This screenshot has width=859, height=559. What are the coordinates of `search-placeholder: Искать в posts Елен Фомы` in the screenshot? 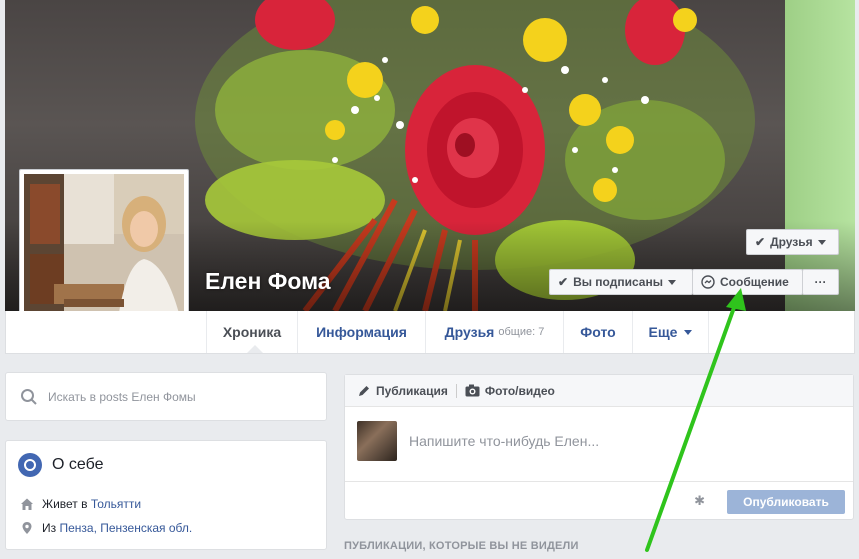 It's located at (122, 396).